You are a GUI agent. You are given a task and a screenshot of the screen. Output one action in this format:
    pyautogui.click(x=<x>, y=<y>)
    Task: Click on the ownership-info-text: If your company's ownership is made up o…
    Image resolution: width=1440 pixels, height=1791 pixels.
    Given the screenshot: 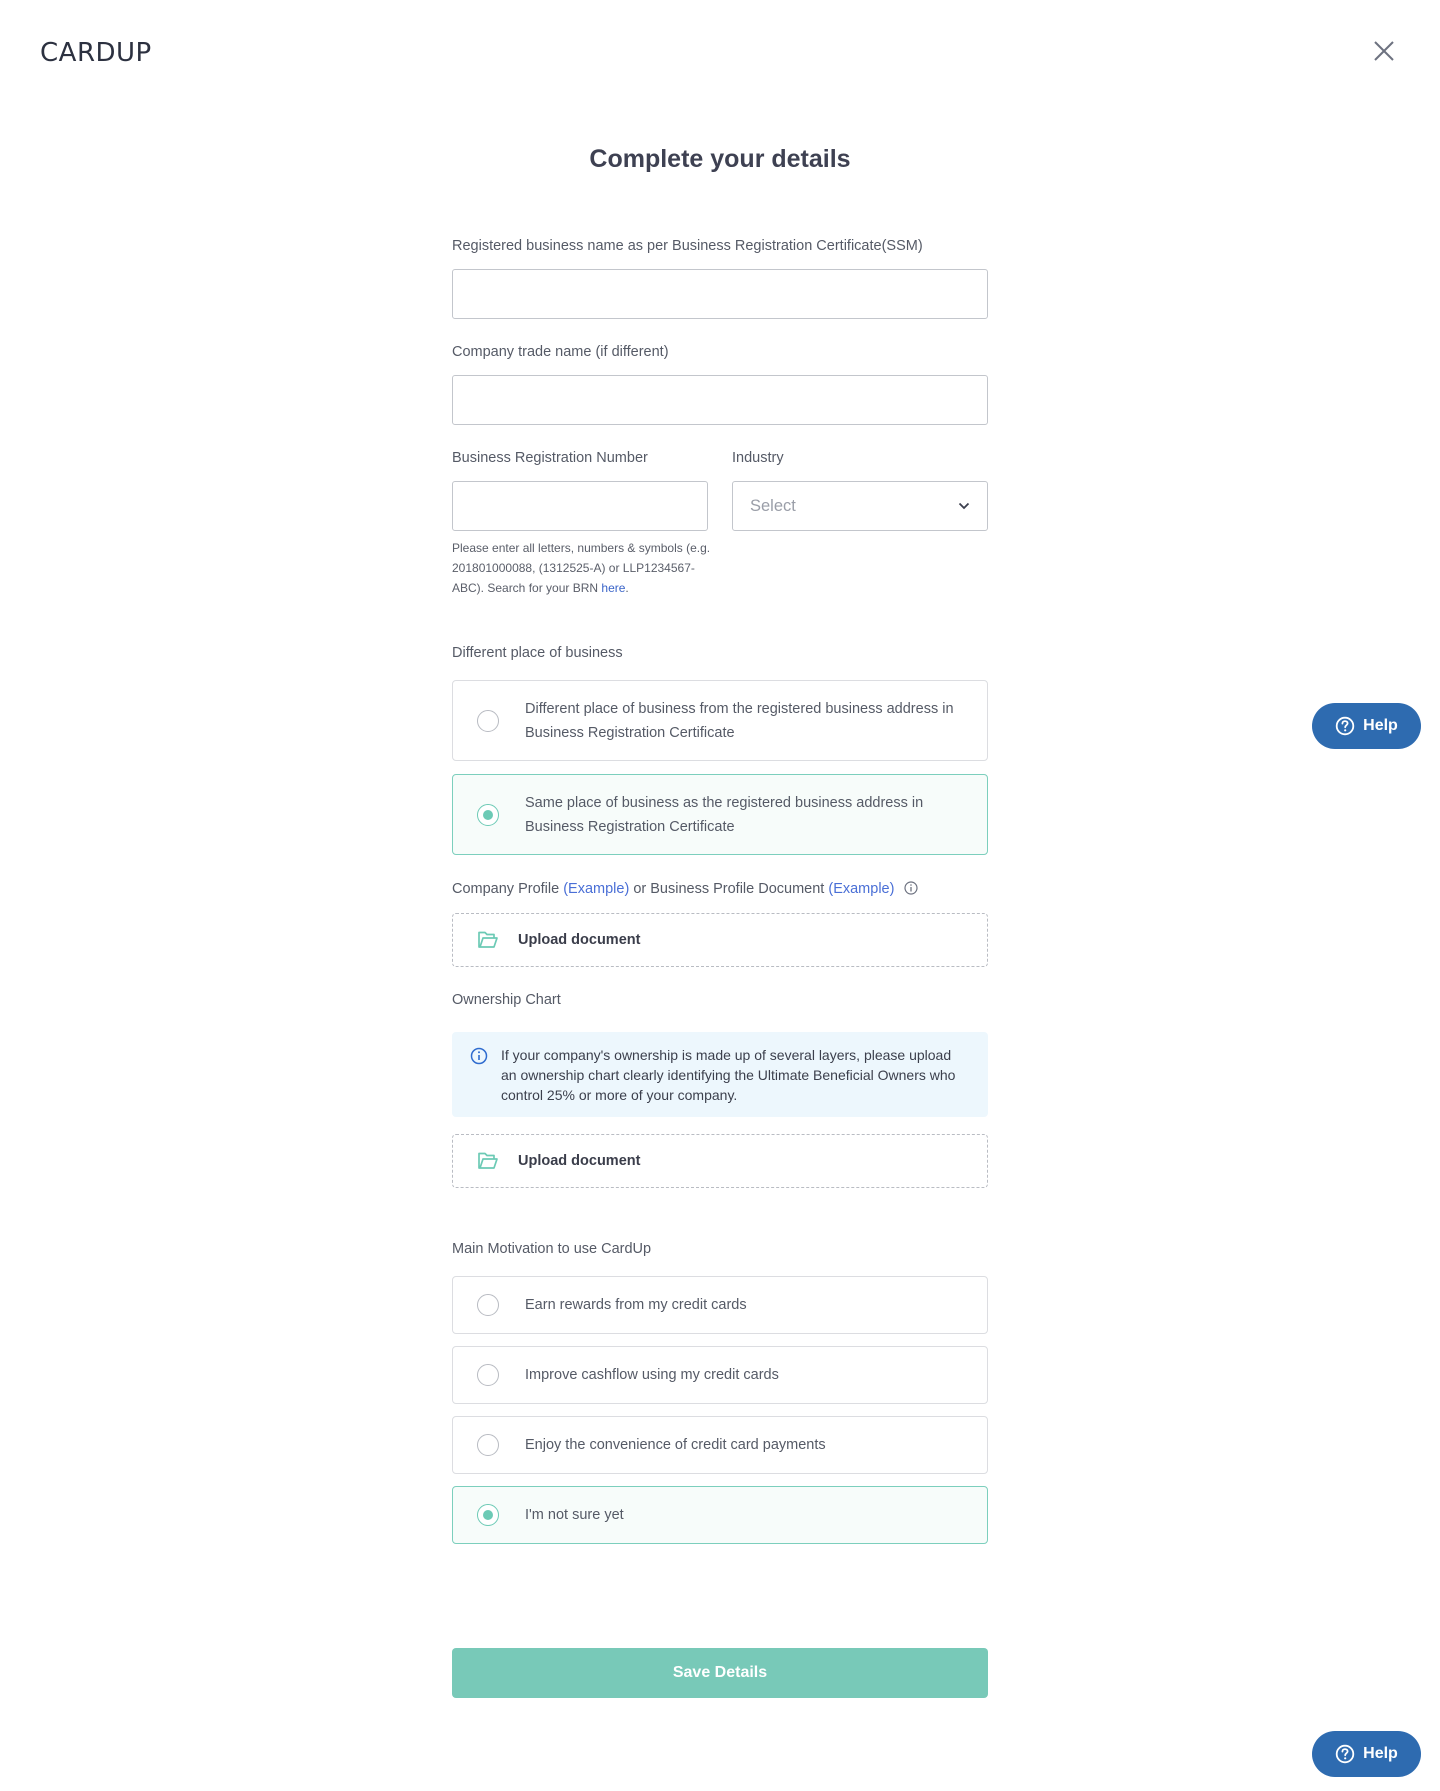 What is the action you would take?
    pyautogui.click(x=728, y=1075)
    